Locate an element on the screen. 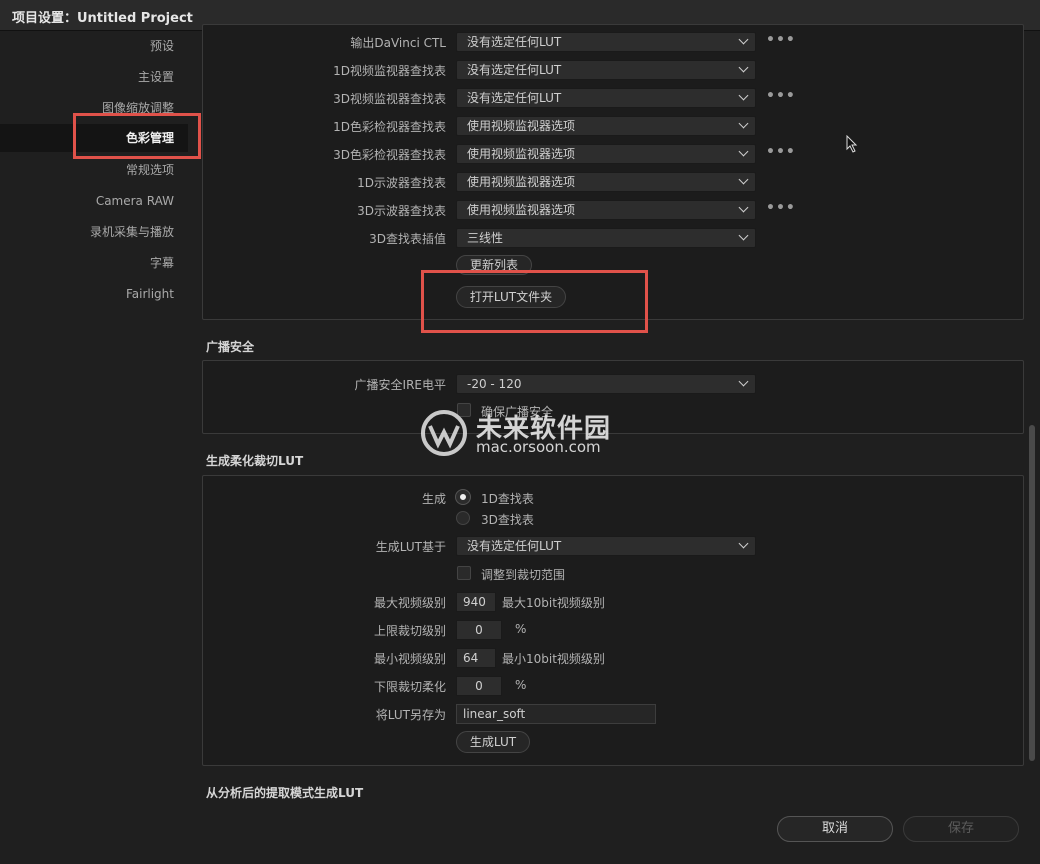 This screenshot has height=864, width=1040. min-video-level-input: 64 is located at coordinates (476, 658).